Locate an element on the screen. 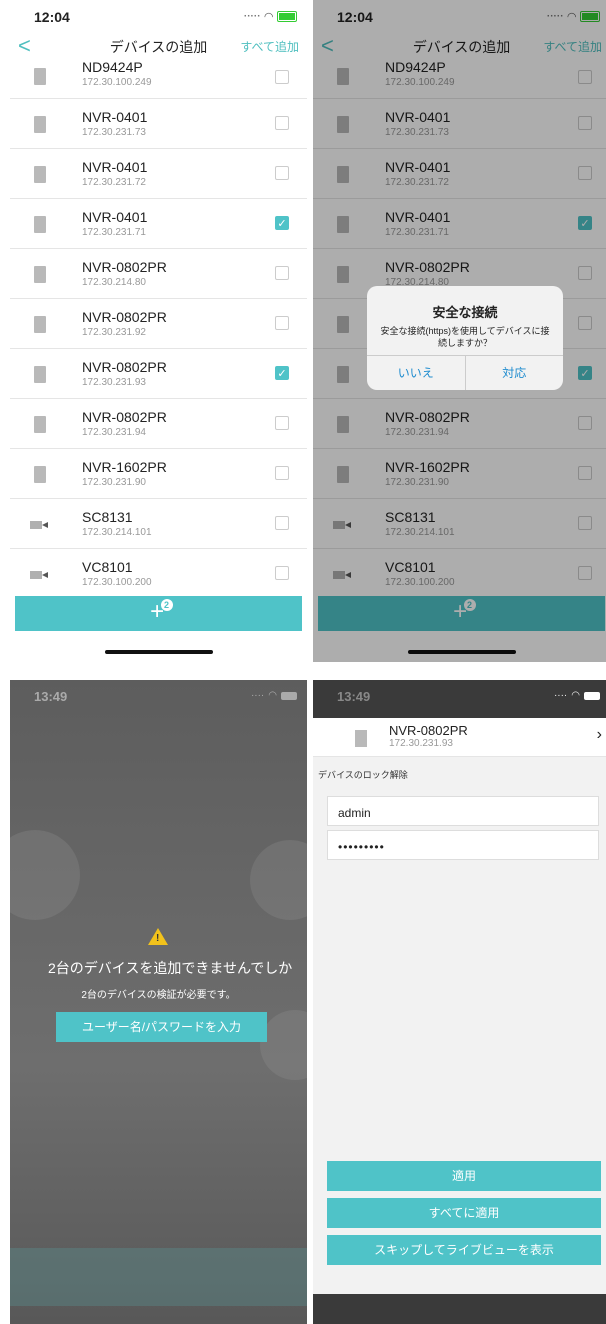 The image size is (606, 1324). device-row: NVR-0802PR 172.30.214.80 is located at coordinates (158, 274).